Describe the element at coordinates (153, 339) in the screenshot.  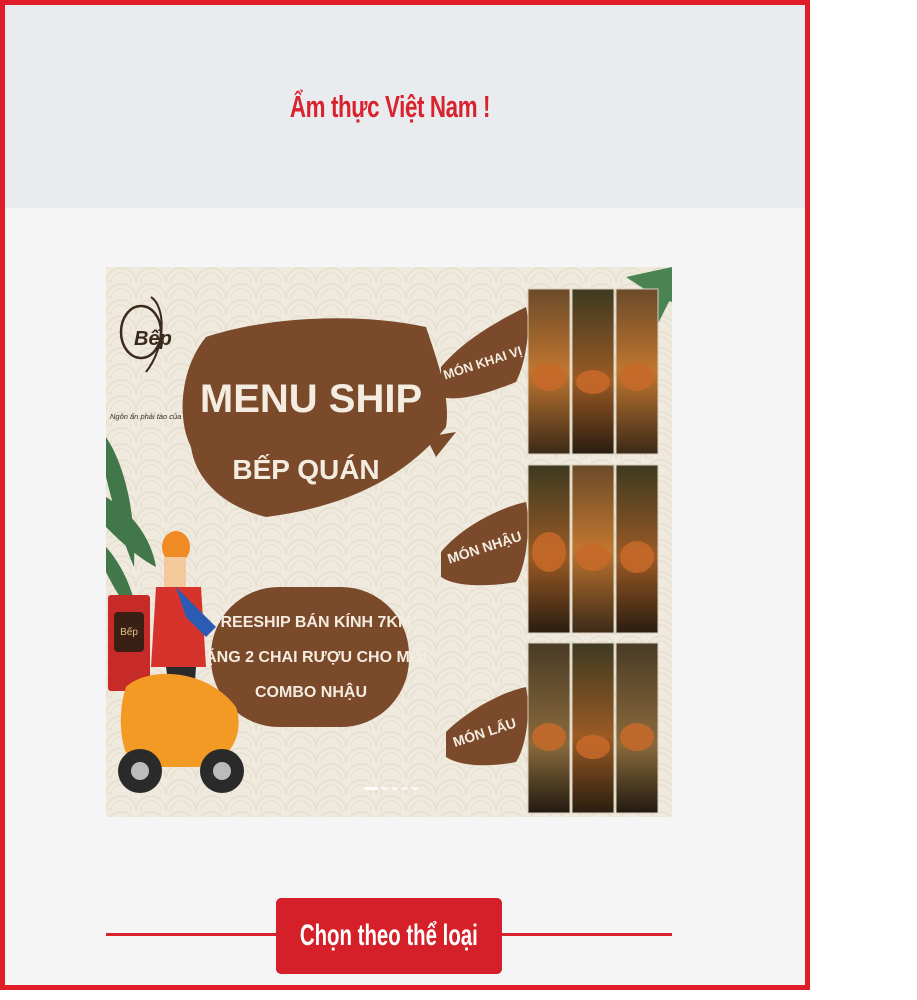
I see `logo-text: Bếp` at that location.